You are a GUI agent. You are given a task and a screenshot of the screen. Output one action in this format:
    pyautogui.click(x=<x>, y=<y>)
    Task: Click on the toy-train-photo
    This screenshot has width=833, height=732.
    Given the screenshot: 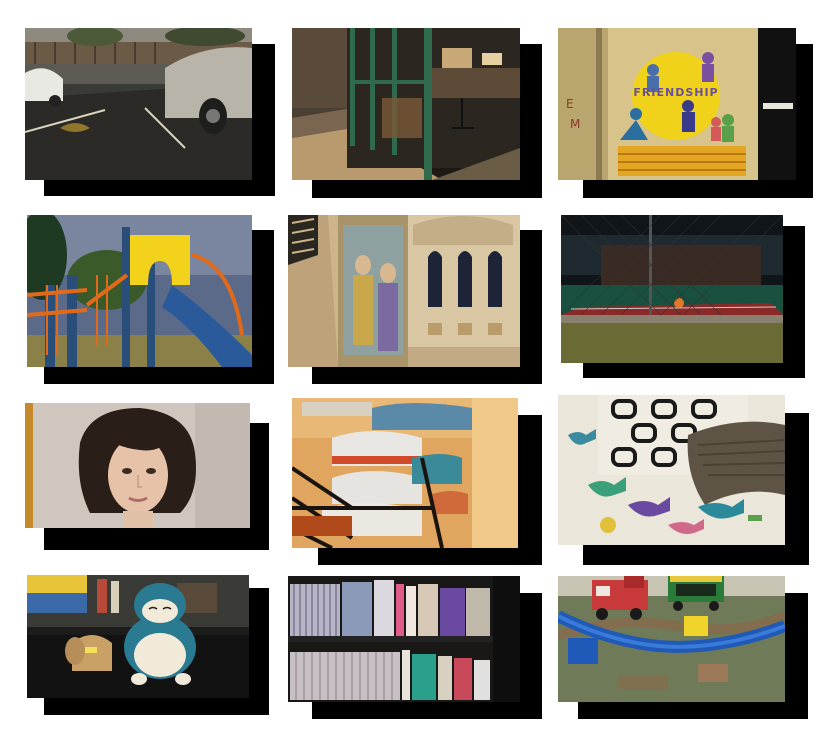 What is the action you would take?
    pyautogui.click(x=671, y=639)
    